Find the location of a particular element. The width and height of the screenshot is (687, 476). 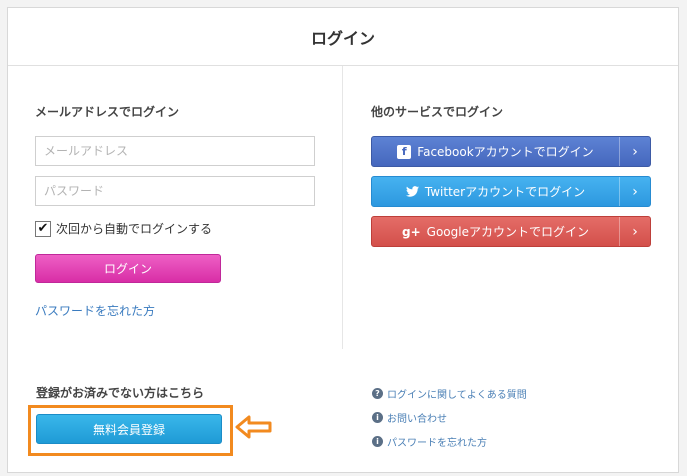

twitter-icon is located at coordinates (412, 191).